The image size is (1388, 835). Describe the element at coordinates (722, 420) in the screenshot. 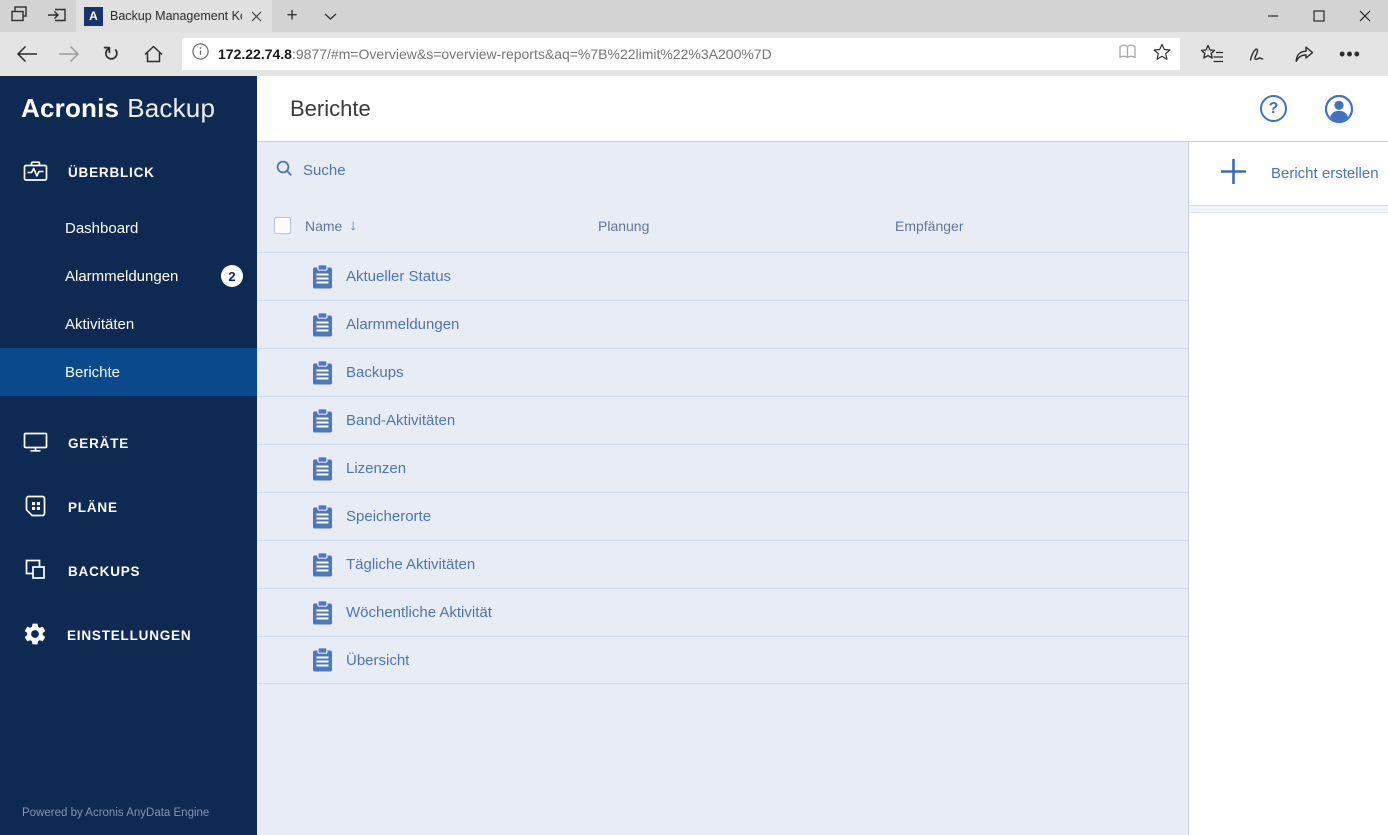

I see `table-row: Band-Aktivitäten` at that location.